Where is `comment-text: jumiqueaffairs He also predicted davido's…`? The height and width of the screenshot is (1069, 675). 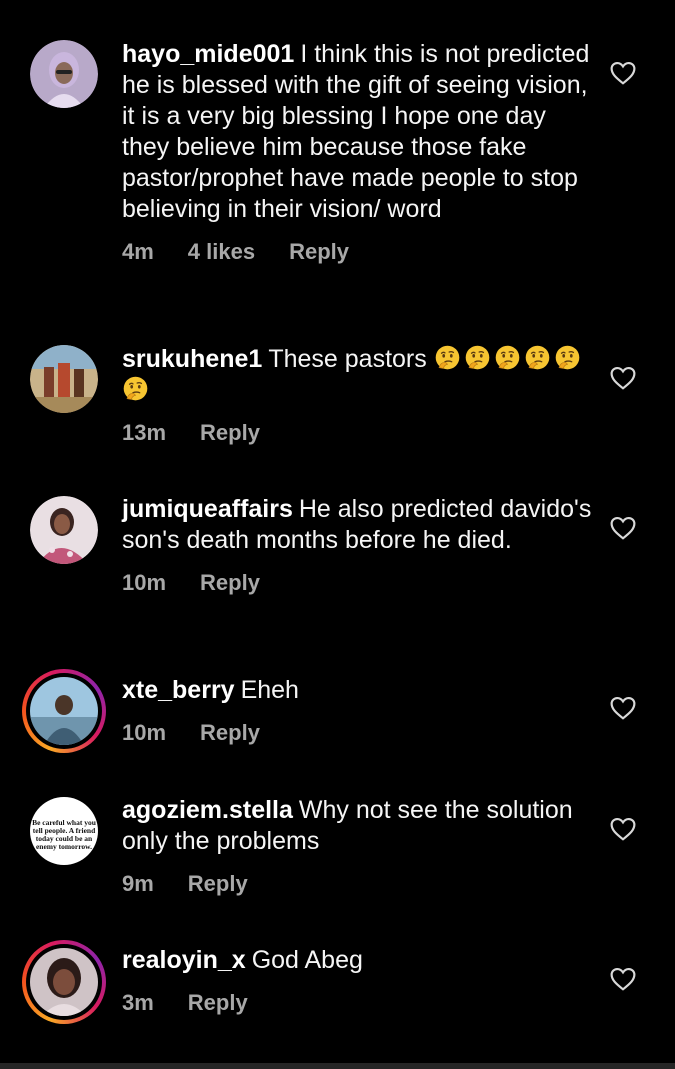
comment-text: jumiqueaffairs He also predicted davido's… is located at coordinates (357, 525).